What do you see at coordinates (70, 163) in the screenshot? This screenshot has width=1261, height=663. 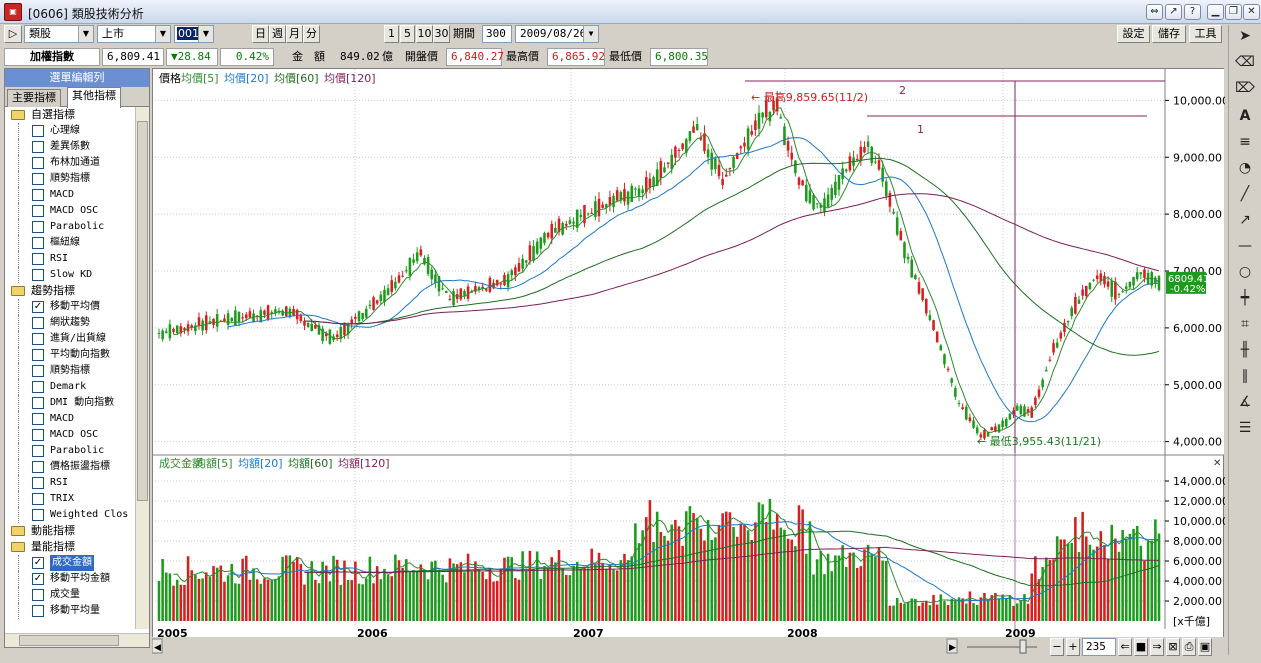 I see `tree-item: 布林加通道` at bounding box center [70, 163].